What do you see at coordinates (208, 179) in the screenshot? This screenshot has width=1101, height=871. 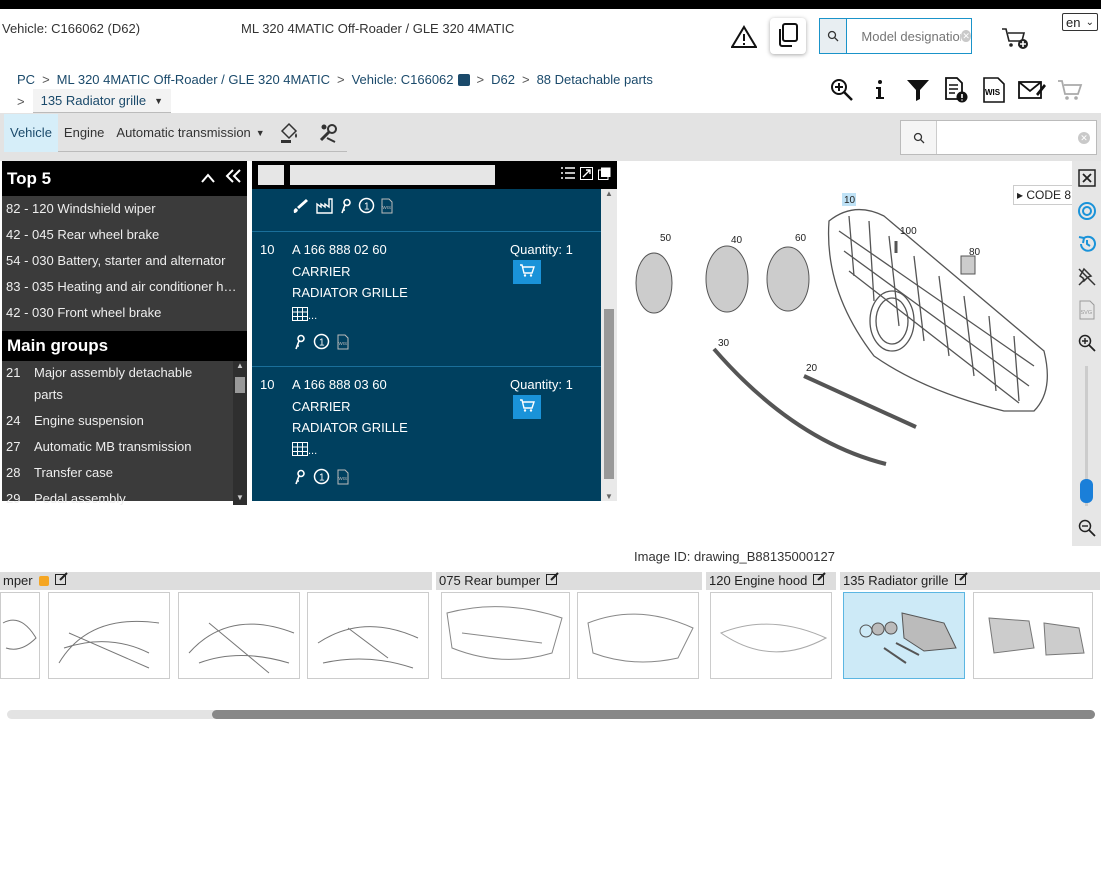 I see `chevron-up-icon` at bounding box center [208, 179].